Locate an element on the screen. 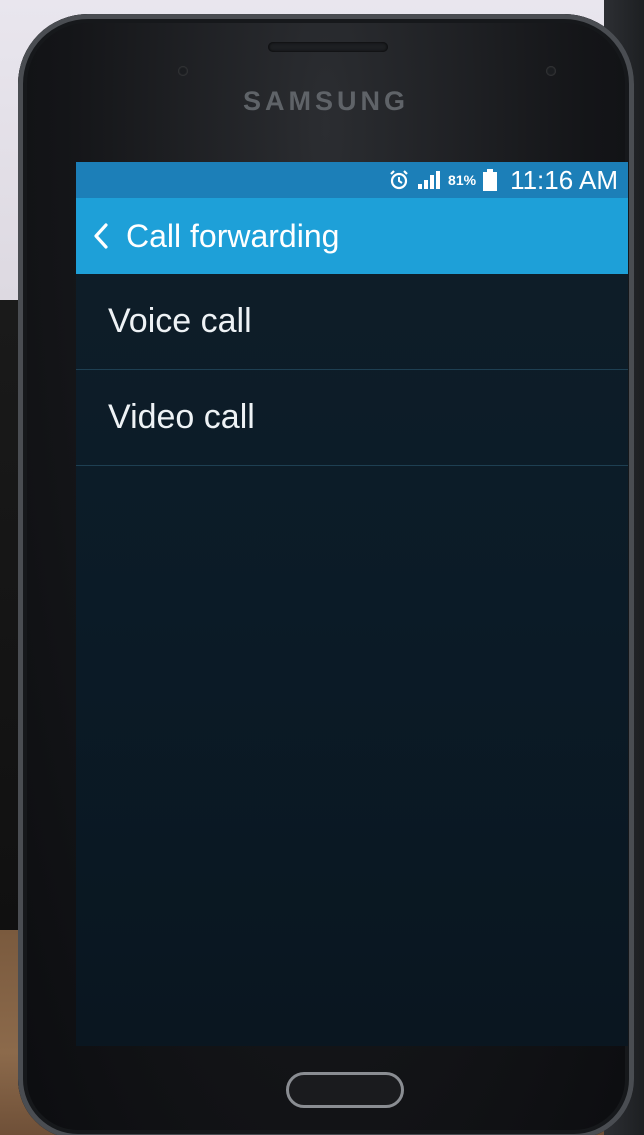 The width and height of the screenshot is (644, 1135). page-title: Call forwarding is located at coordinates (233, 235).